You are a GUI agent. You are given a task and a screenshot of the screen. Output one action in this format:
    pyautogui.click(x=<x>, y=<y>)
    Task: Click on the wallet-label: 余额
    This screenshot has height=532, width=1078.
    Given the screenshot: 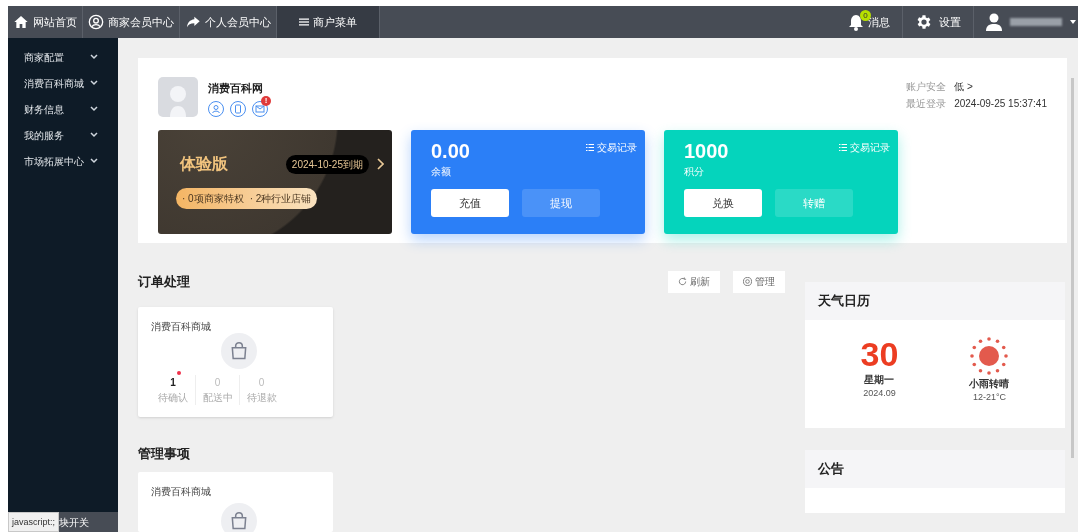 What is the action you would take?
    pyautogui.click(x=441, y=172)
    